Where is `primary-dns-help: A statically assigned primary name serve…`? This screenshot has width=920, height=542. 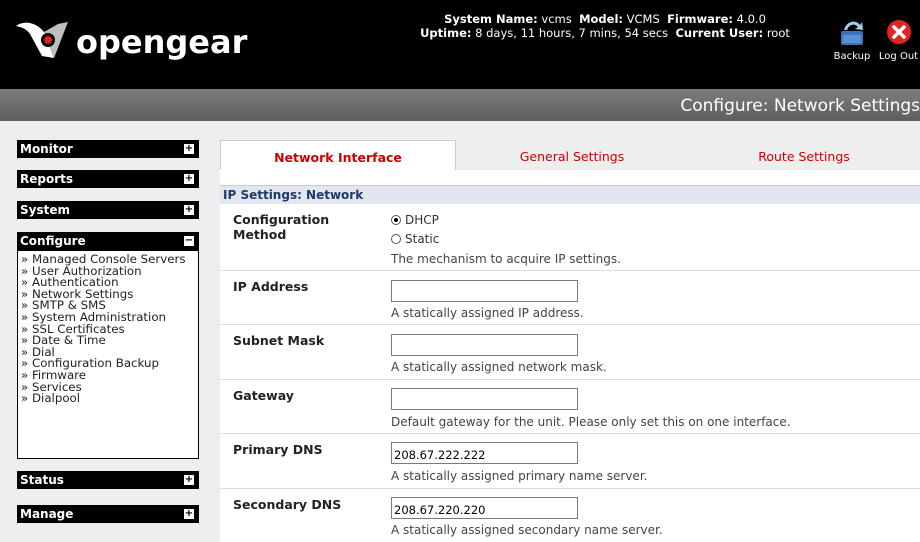 primary-dns-help: A statically assigned primary name serve… is located at coordinates (519, 476).